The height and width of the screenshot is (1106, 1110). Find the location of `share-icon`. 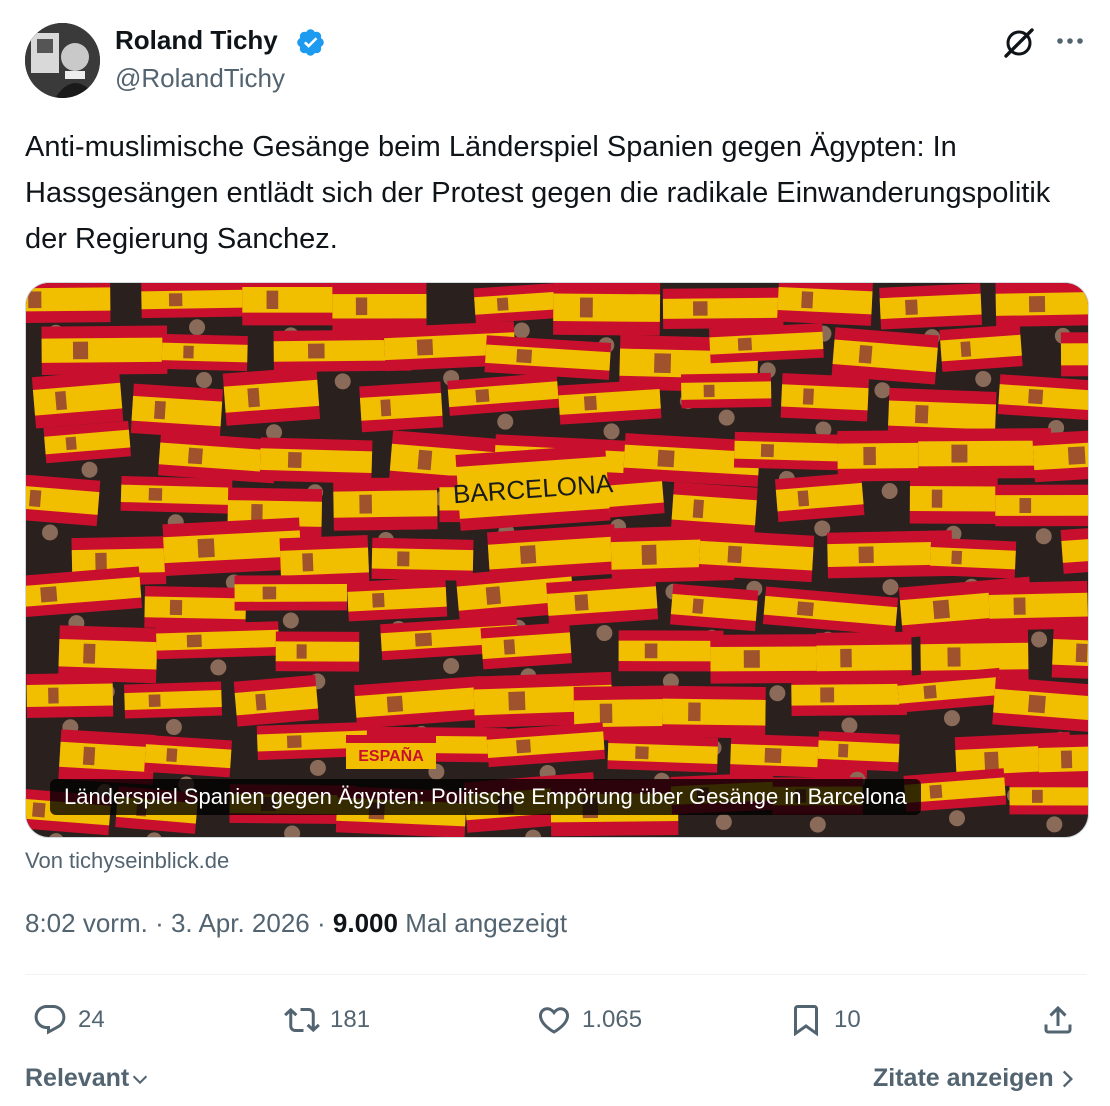

share-icon is located at coordinates (1058, 1019).